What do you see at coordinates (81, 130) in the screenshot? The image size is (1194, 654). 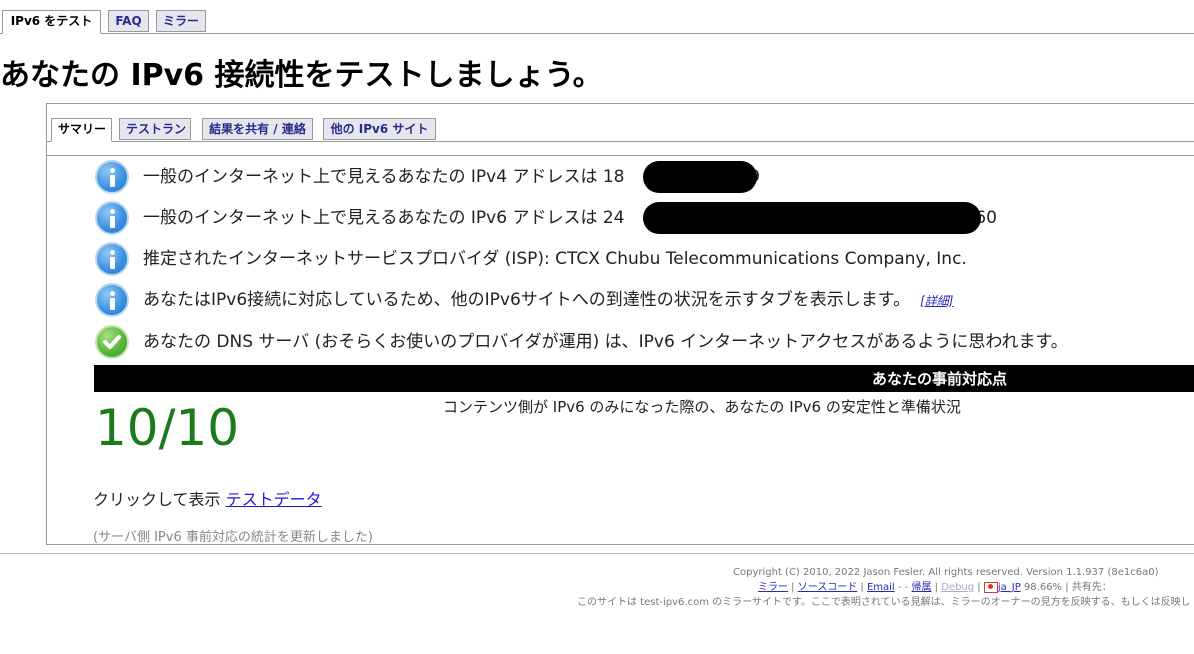 I see `tab-summary: サマリー` at bounding box center [81, 130].